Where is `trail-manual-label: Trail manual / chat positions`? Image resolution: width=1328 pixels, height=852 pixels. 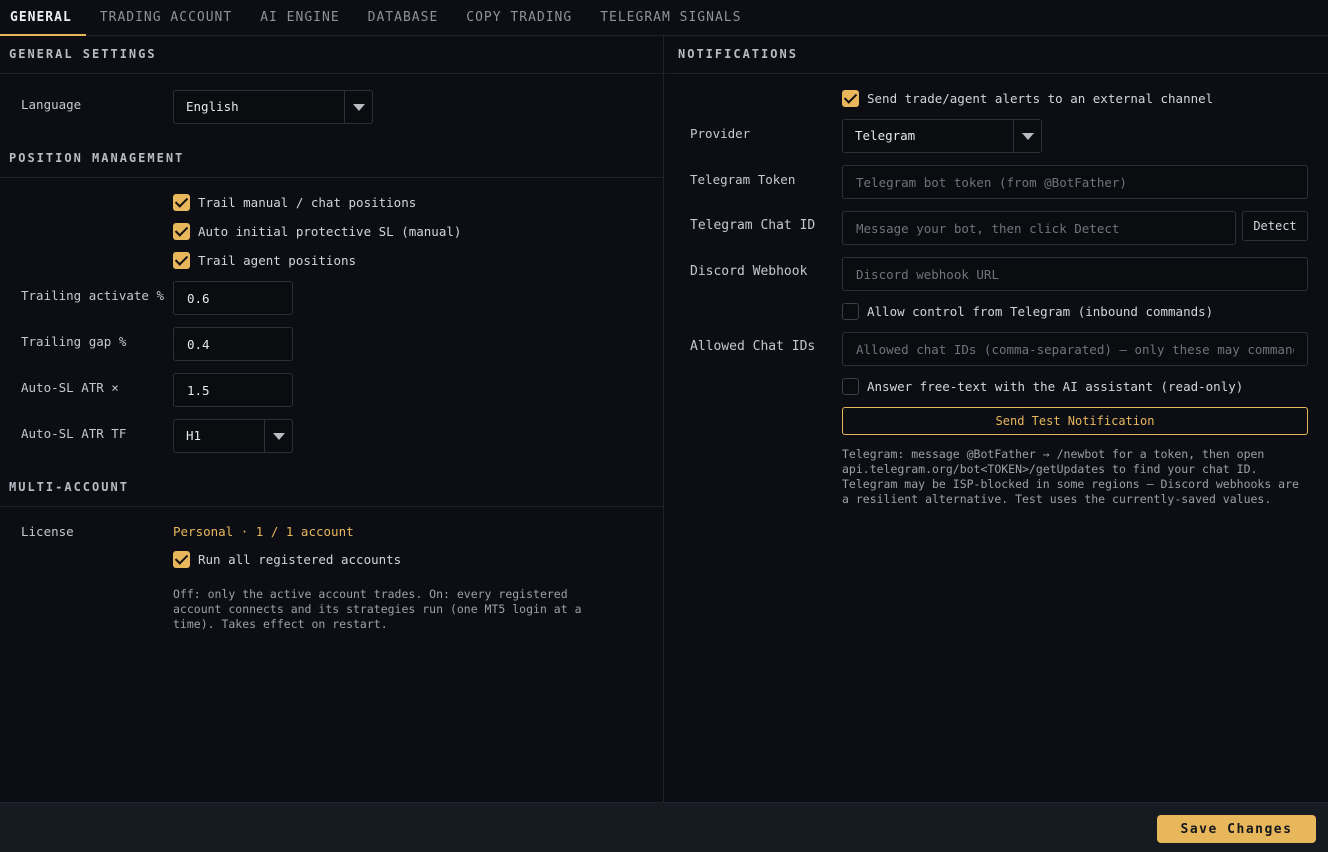
trail-manual-label: Trail manual / chat positions is located at coordinates (307, 202).